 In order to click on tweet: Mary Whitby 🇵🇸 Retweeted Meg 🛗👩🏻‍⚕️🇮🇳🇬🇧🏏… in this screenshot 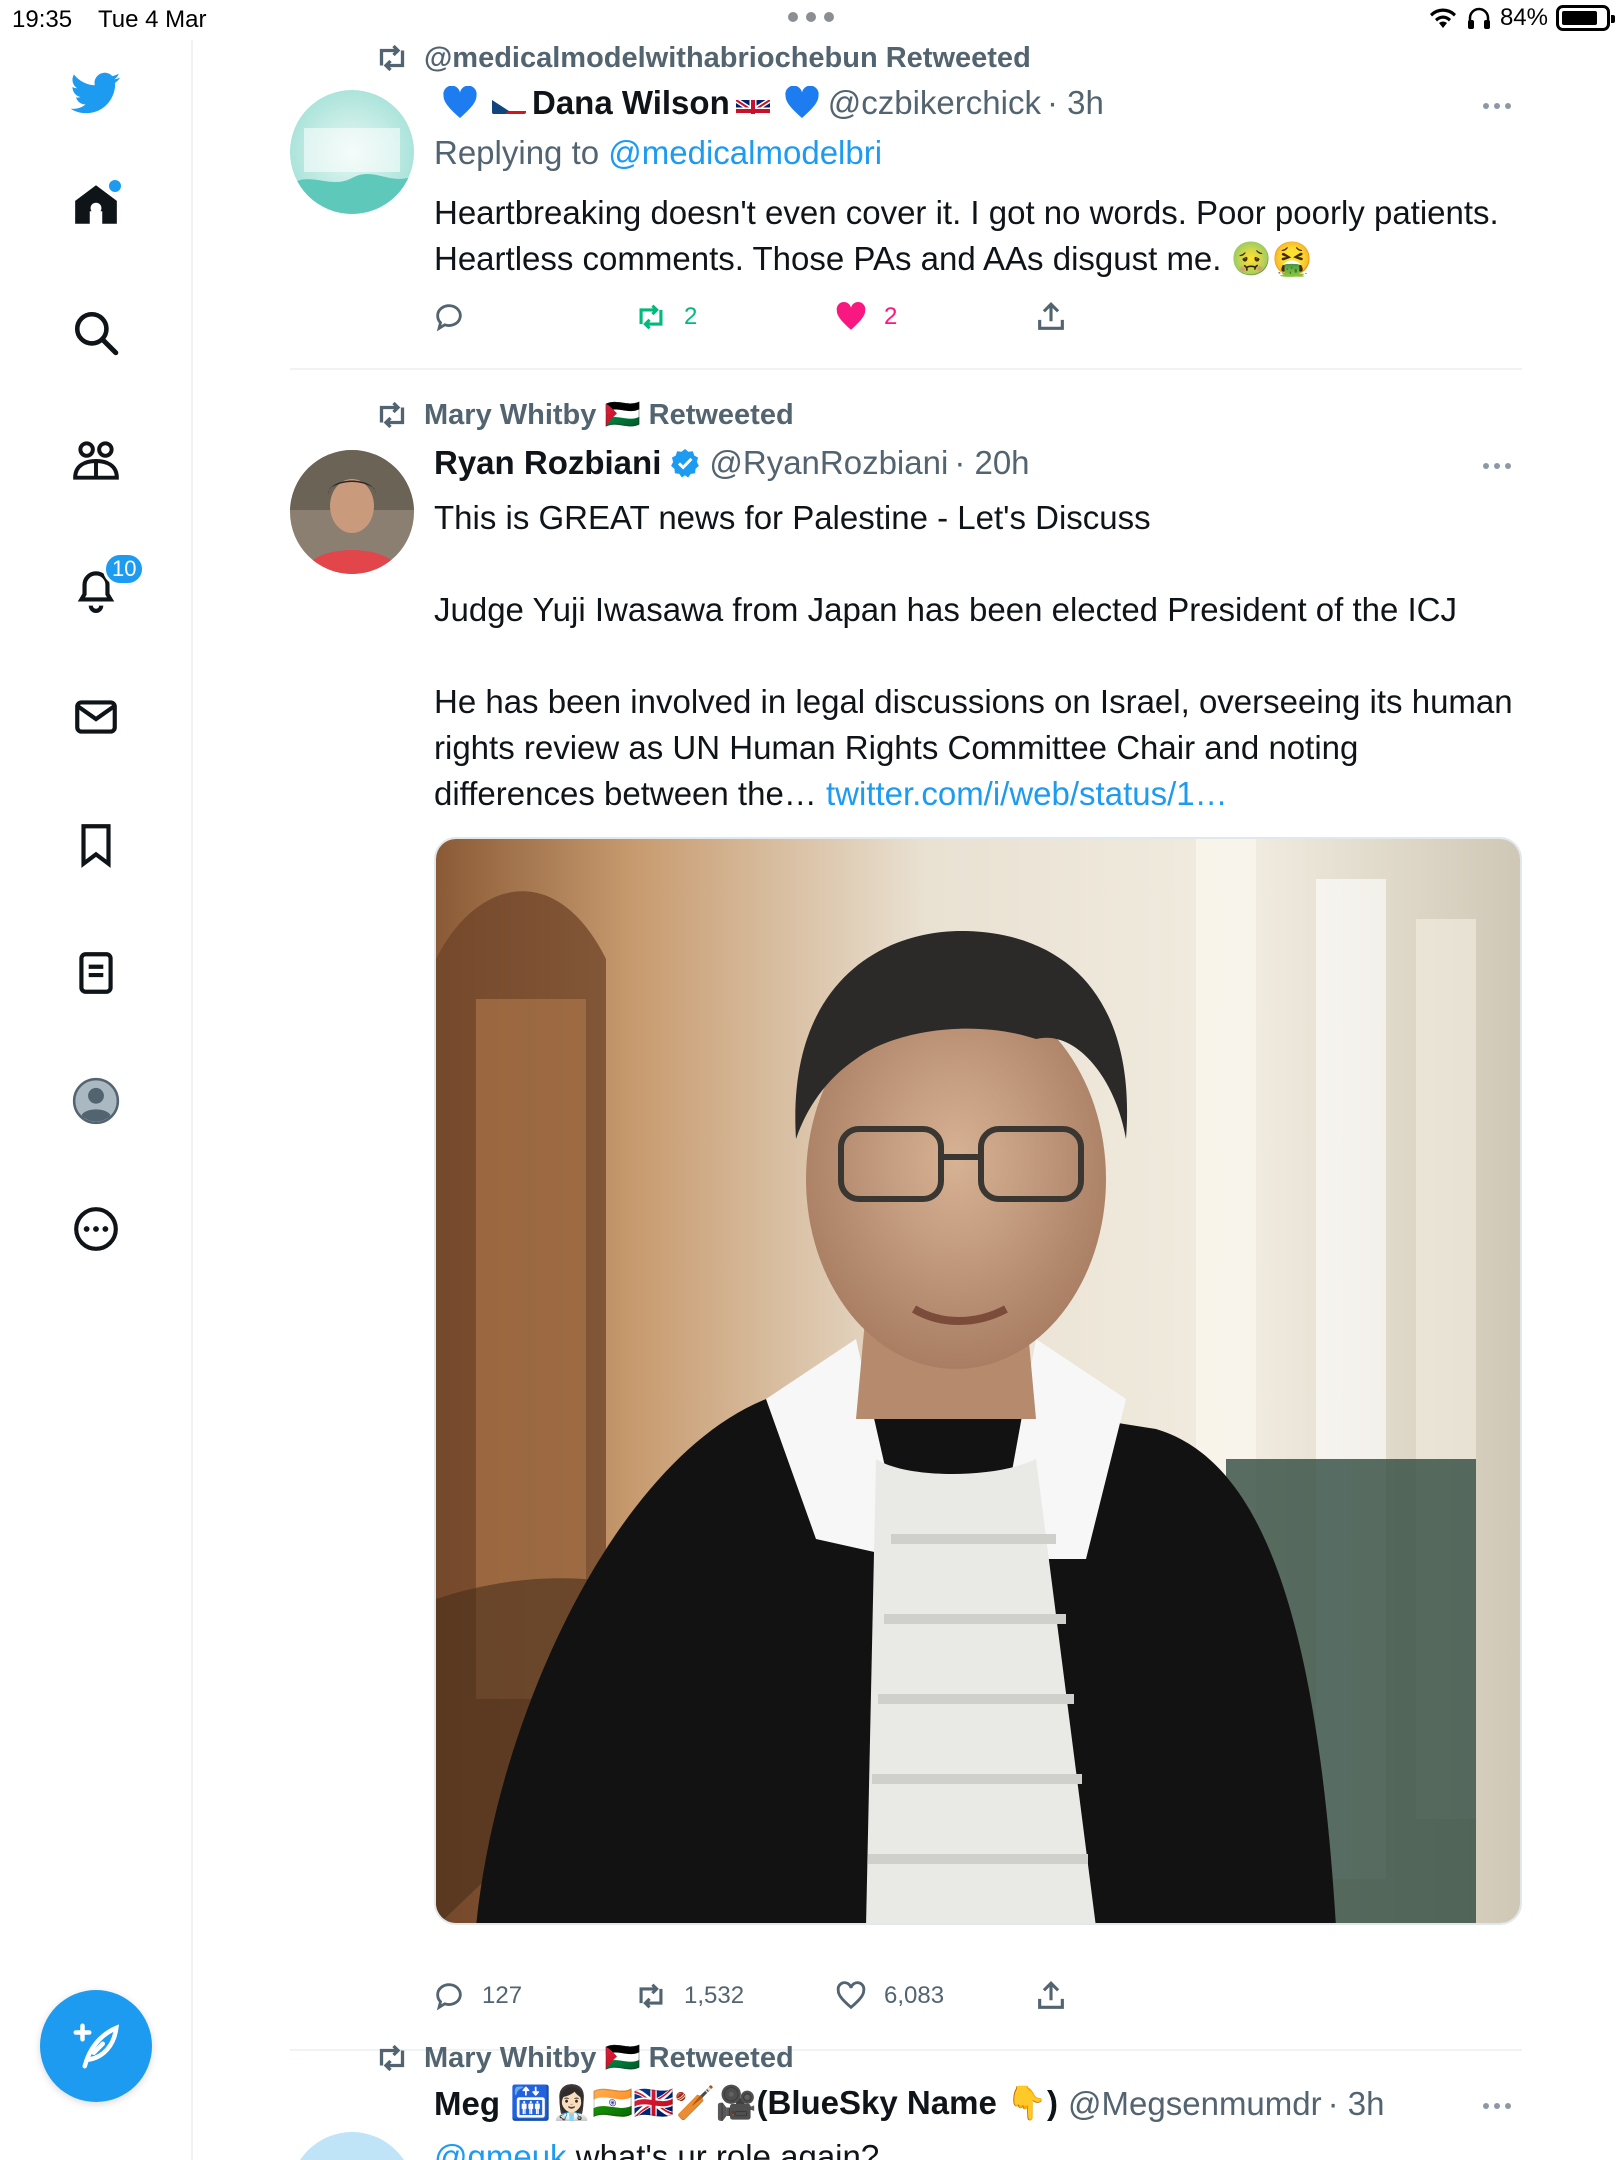, I will do `click(906, 2100)`.